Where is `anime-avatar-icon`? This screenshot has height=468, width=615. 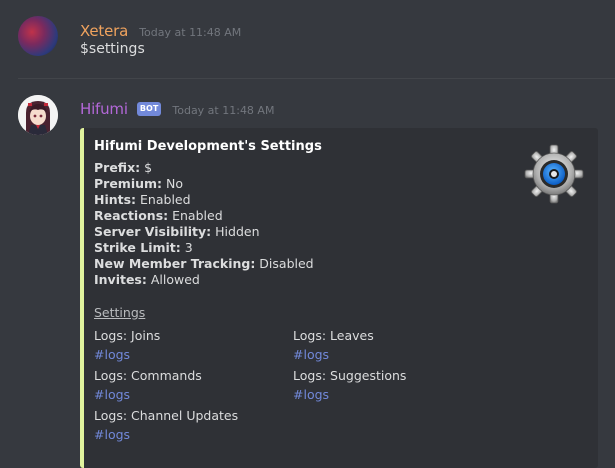
anime-avatar-icon is located at coordinates (38, 115).